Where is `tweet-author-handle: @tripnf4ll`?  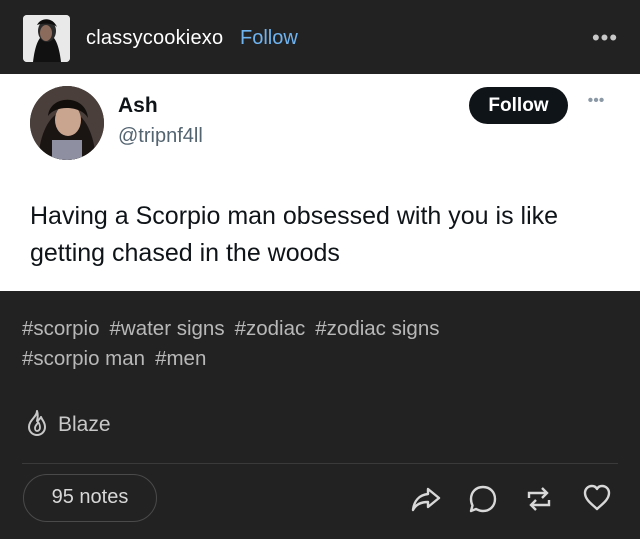
tweet-author-handle: @tripnf4ll is located at coordinates (160, 136).